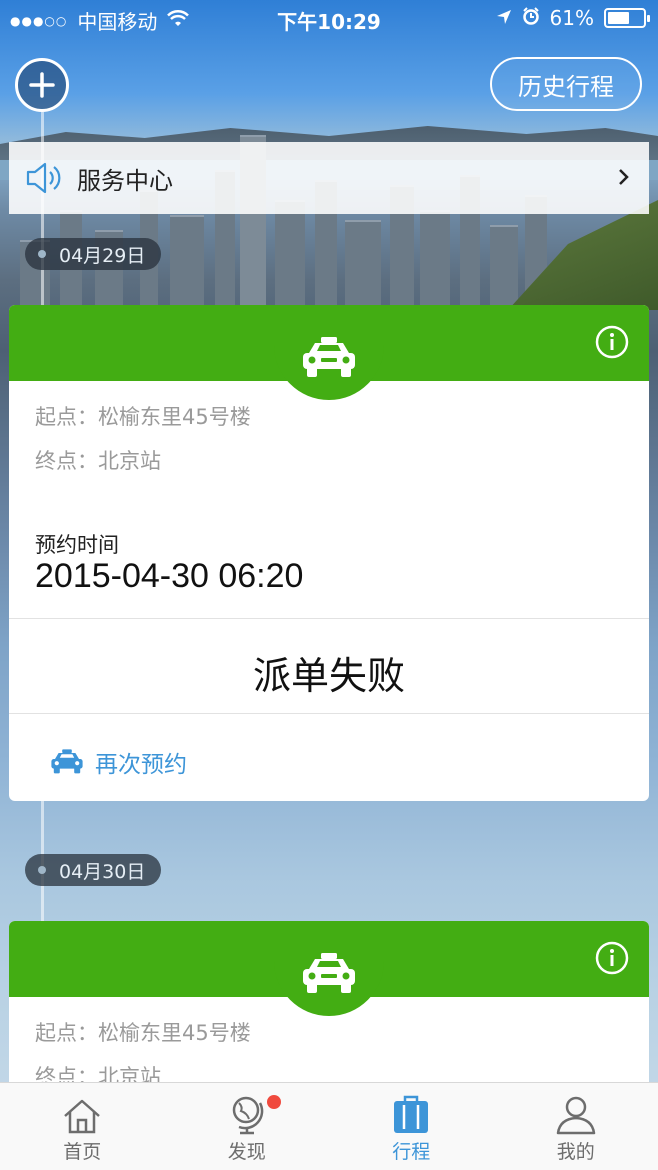  What do you see at coordinates (169, 576) in the screenshot?
I see `reserve-time-value: 2015-04-30 06:20` at bounding box center [169, 576].